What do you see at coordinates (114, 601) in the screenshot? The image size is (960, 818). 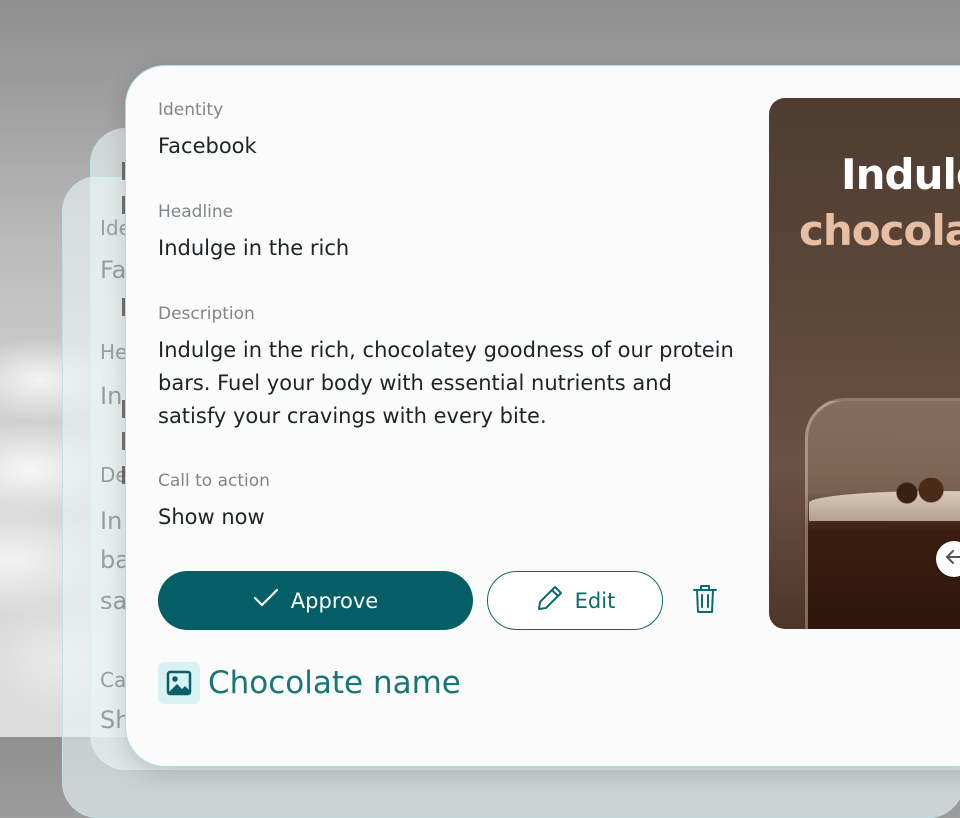 I see `ghost-value: sa` at bounding box center [114, 601].